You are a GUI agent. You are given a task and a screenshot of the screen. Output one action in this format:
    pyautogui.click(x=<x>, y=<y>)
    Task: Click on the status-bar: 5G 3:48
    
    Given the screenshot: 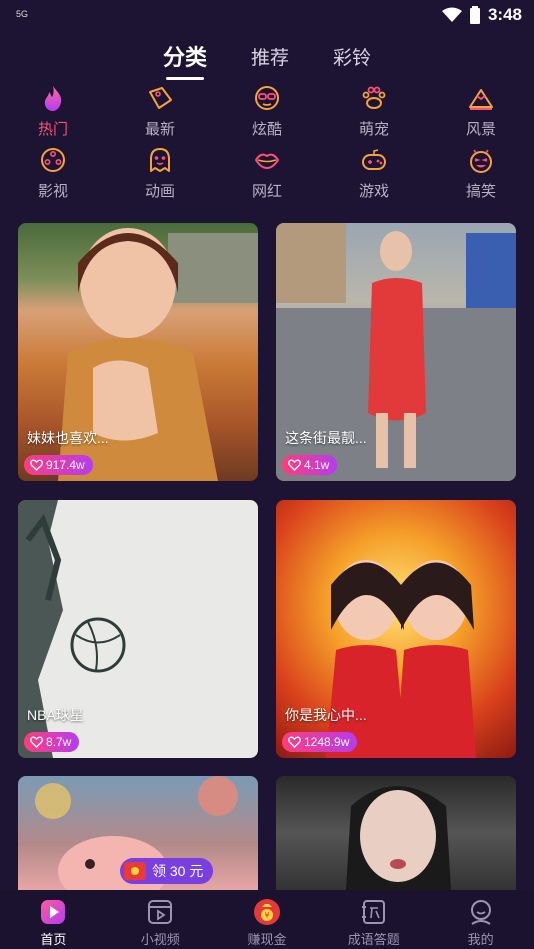 What is the action you would take?
    pyautogui.click(x=267, y=15)
    